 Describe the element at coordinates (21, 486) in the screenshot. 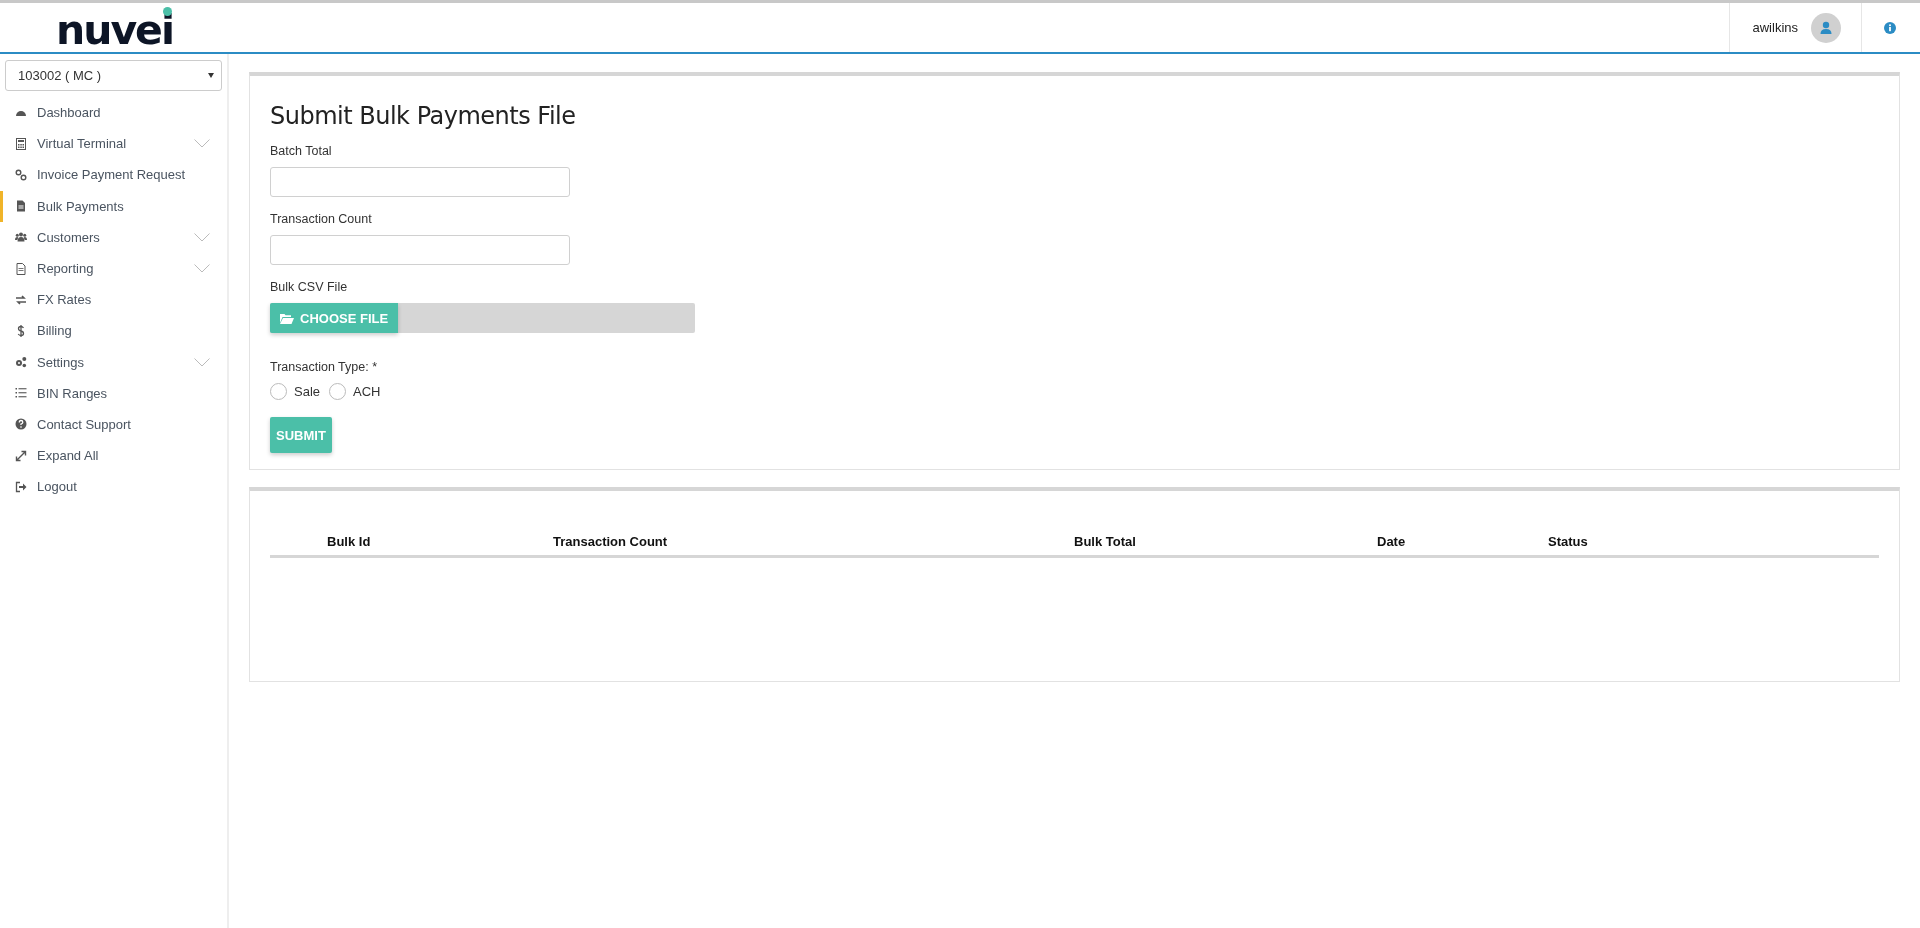

I see `logout-icon` at that location.